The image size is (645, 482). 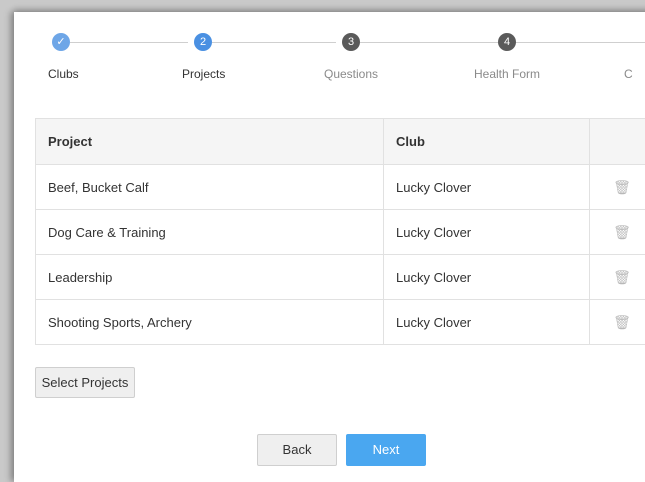 I want to click on step-label-truncated: C, so click(x=628, y=74).